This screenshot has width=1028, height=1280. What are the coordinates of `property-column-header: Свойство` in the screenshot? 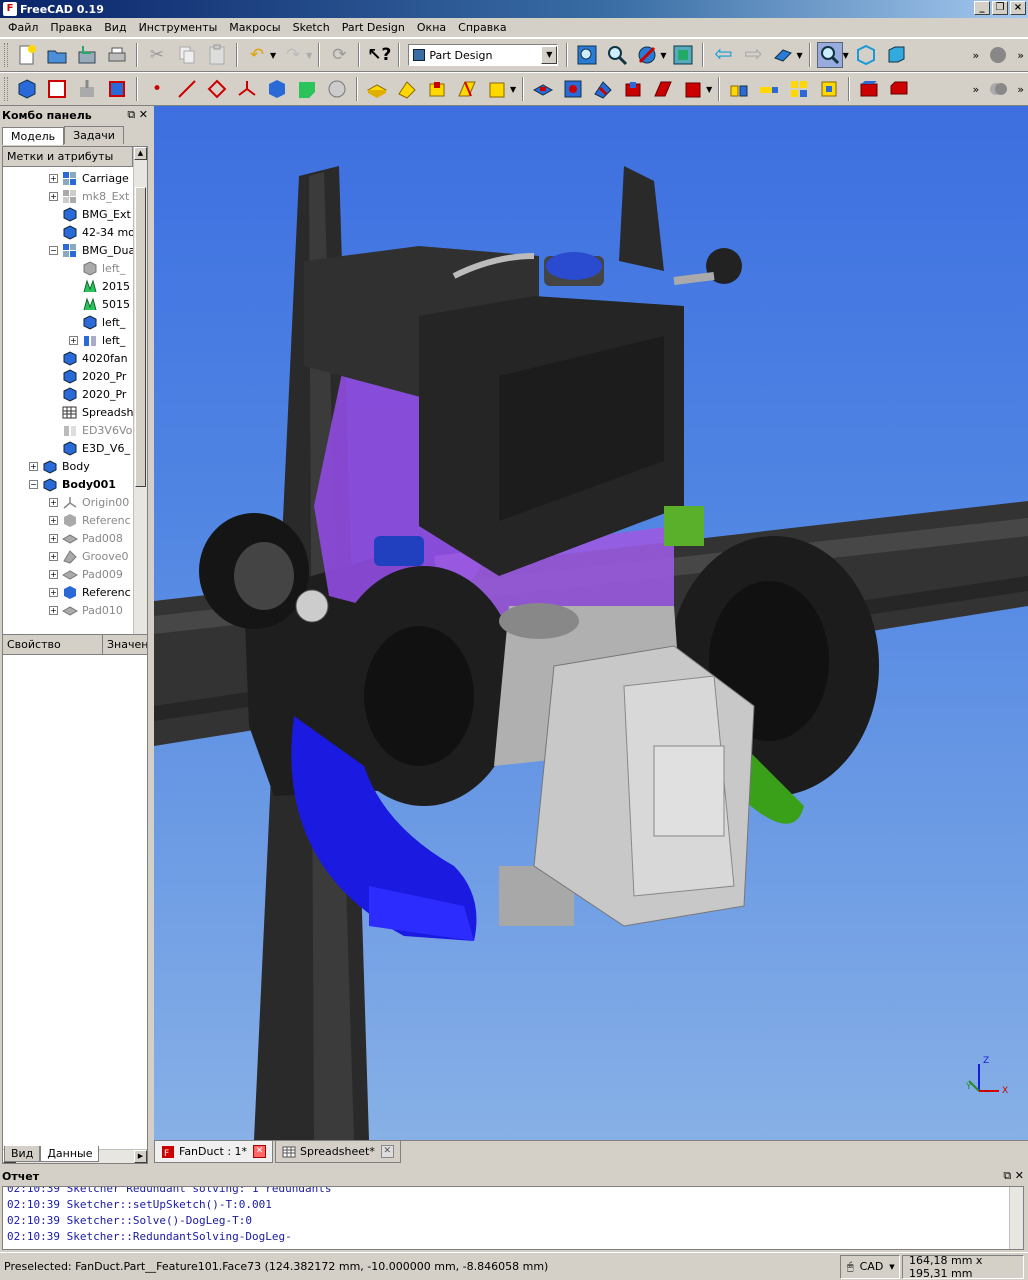 It's located at (53, 644).